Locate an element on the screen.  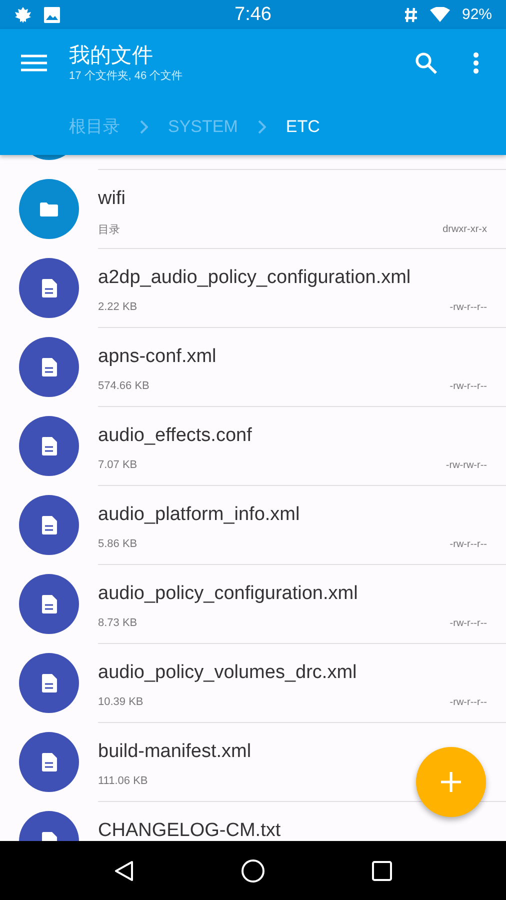
file-permissions: drwxr-xr-x is located at coordinates (464, 229).